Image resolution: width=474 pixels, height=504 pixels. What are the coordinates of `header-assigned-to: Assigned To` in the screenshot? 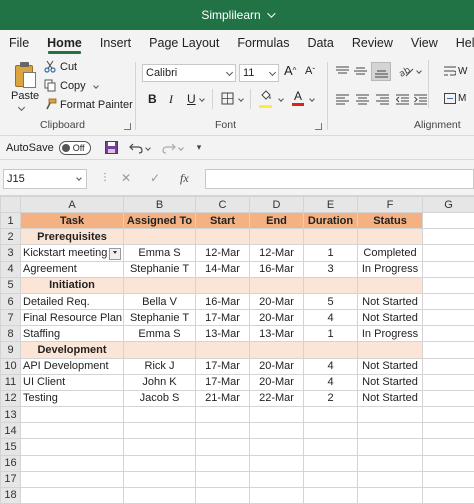 It's located at (159, 221).